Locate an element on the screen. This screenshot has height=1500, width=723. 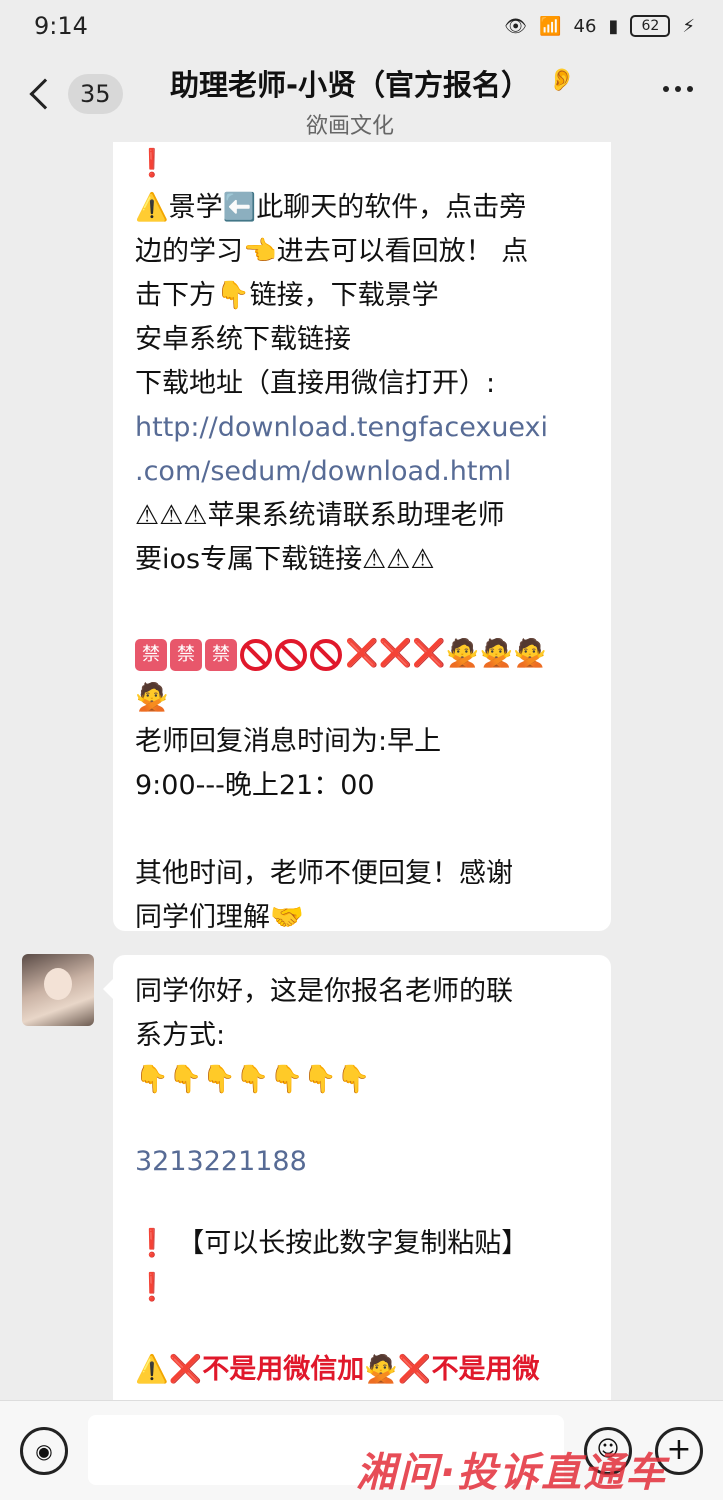
status-icons: 👁 📶 46 ▮ 62 ⚡ is located at coordinates (599, 26).